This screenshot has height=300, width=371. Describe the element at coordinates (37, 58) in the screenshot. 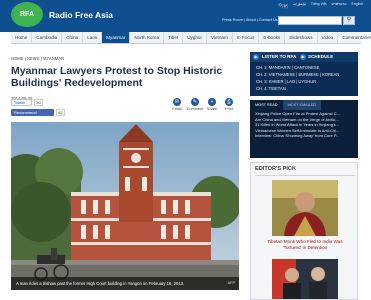

I see `breadcrumb: HOME | NEWS | MYANMAR` at that location.